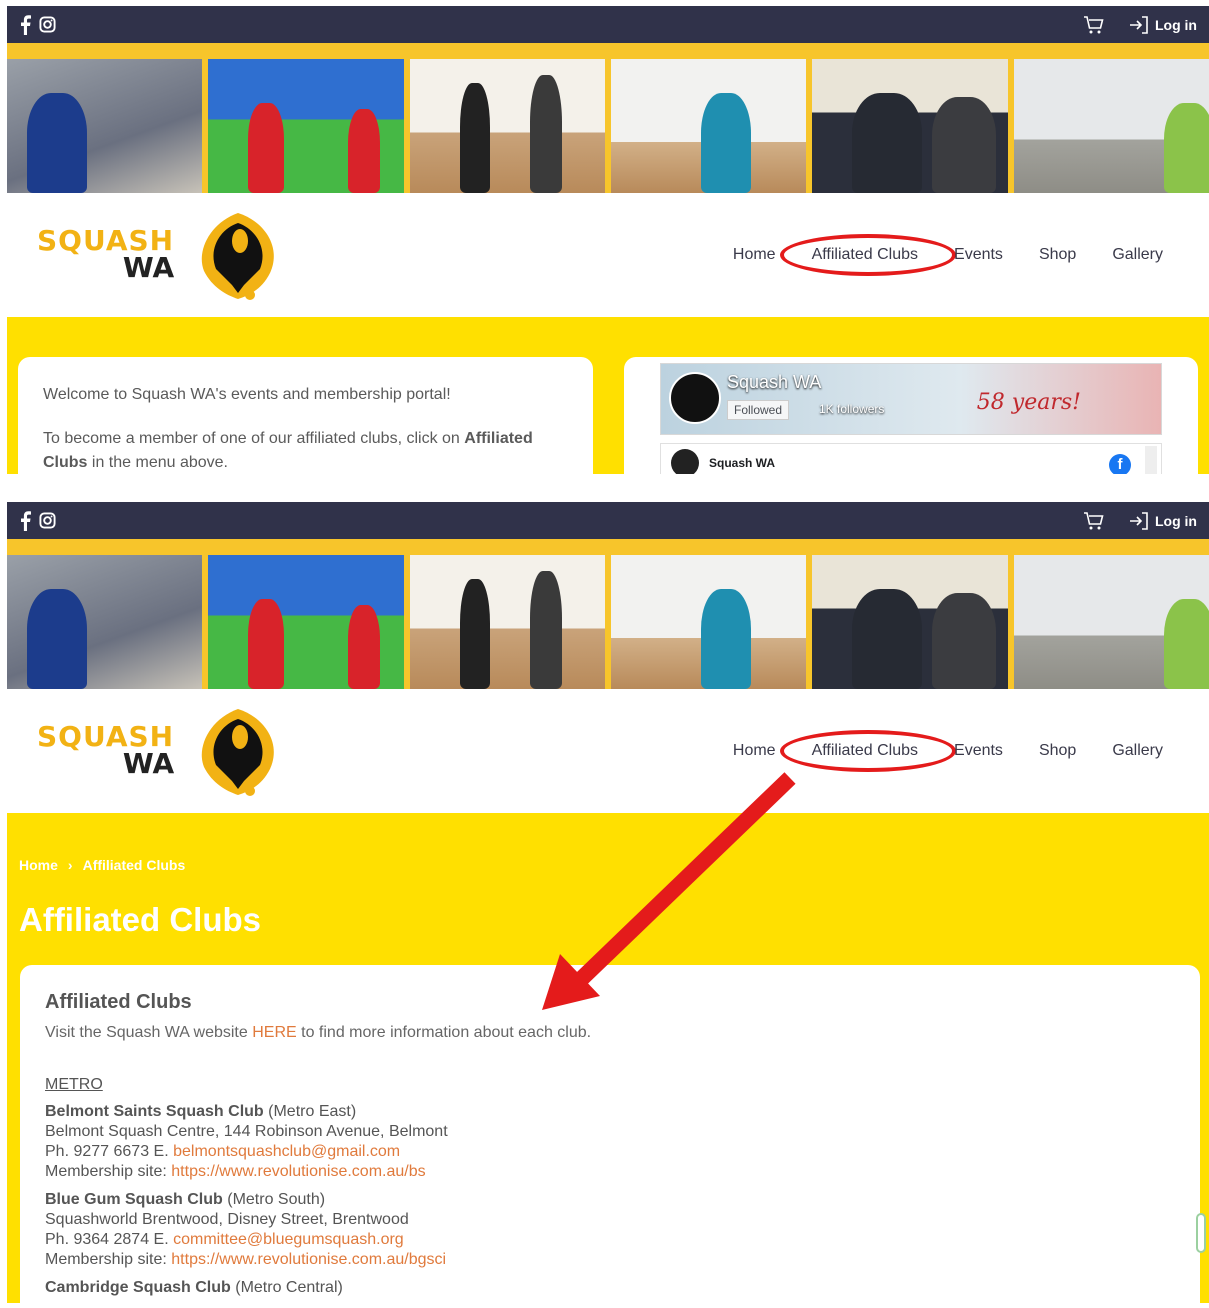 The image size is (1209, 1308). I want to click on facebook-page-name: Squash WA, so click(774, 382).